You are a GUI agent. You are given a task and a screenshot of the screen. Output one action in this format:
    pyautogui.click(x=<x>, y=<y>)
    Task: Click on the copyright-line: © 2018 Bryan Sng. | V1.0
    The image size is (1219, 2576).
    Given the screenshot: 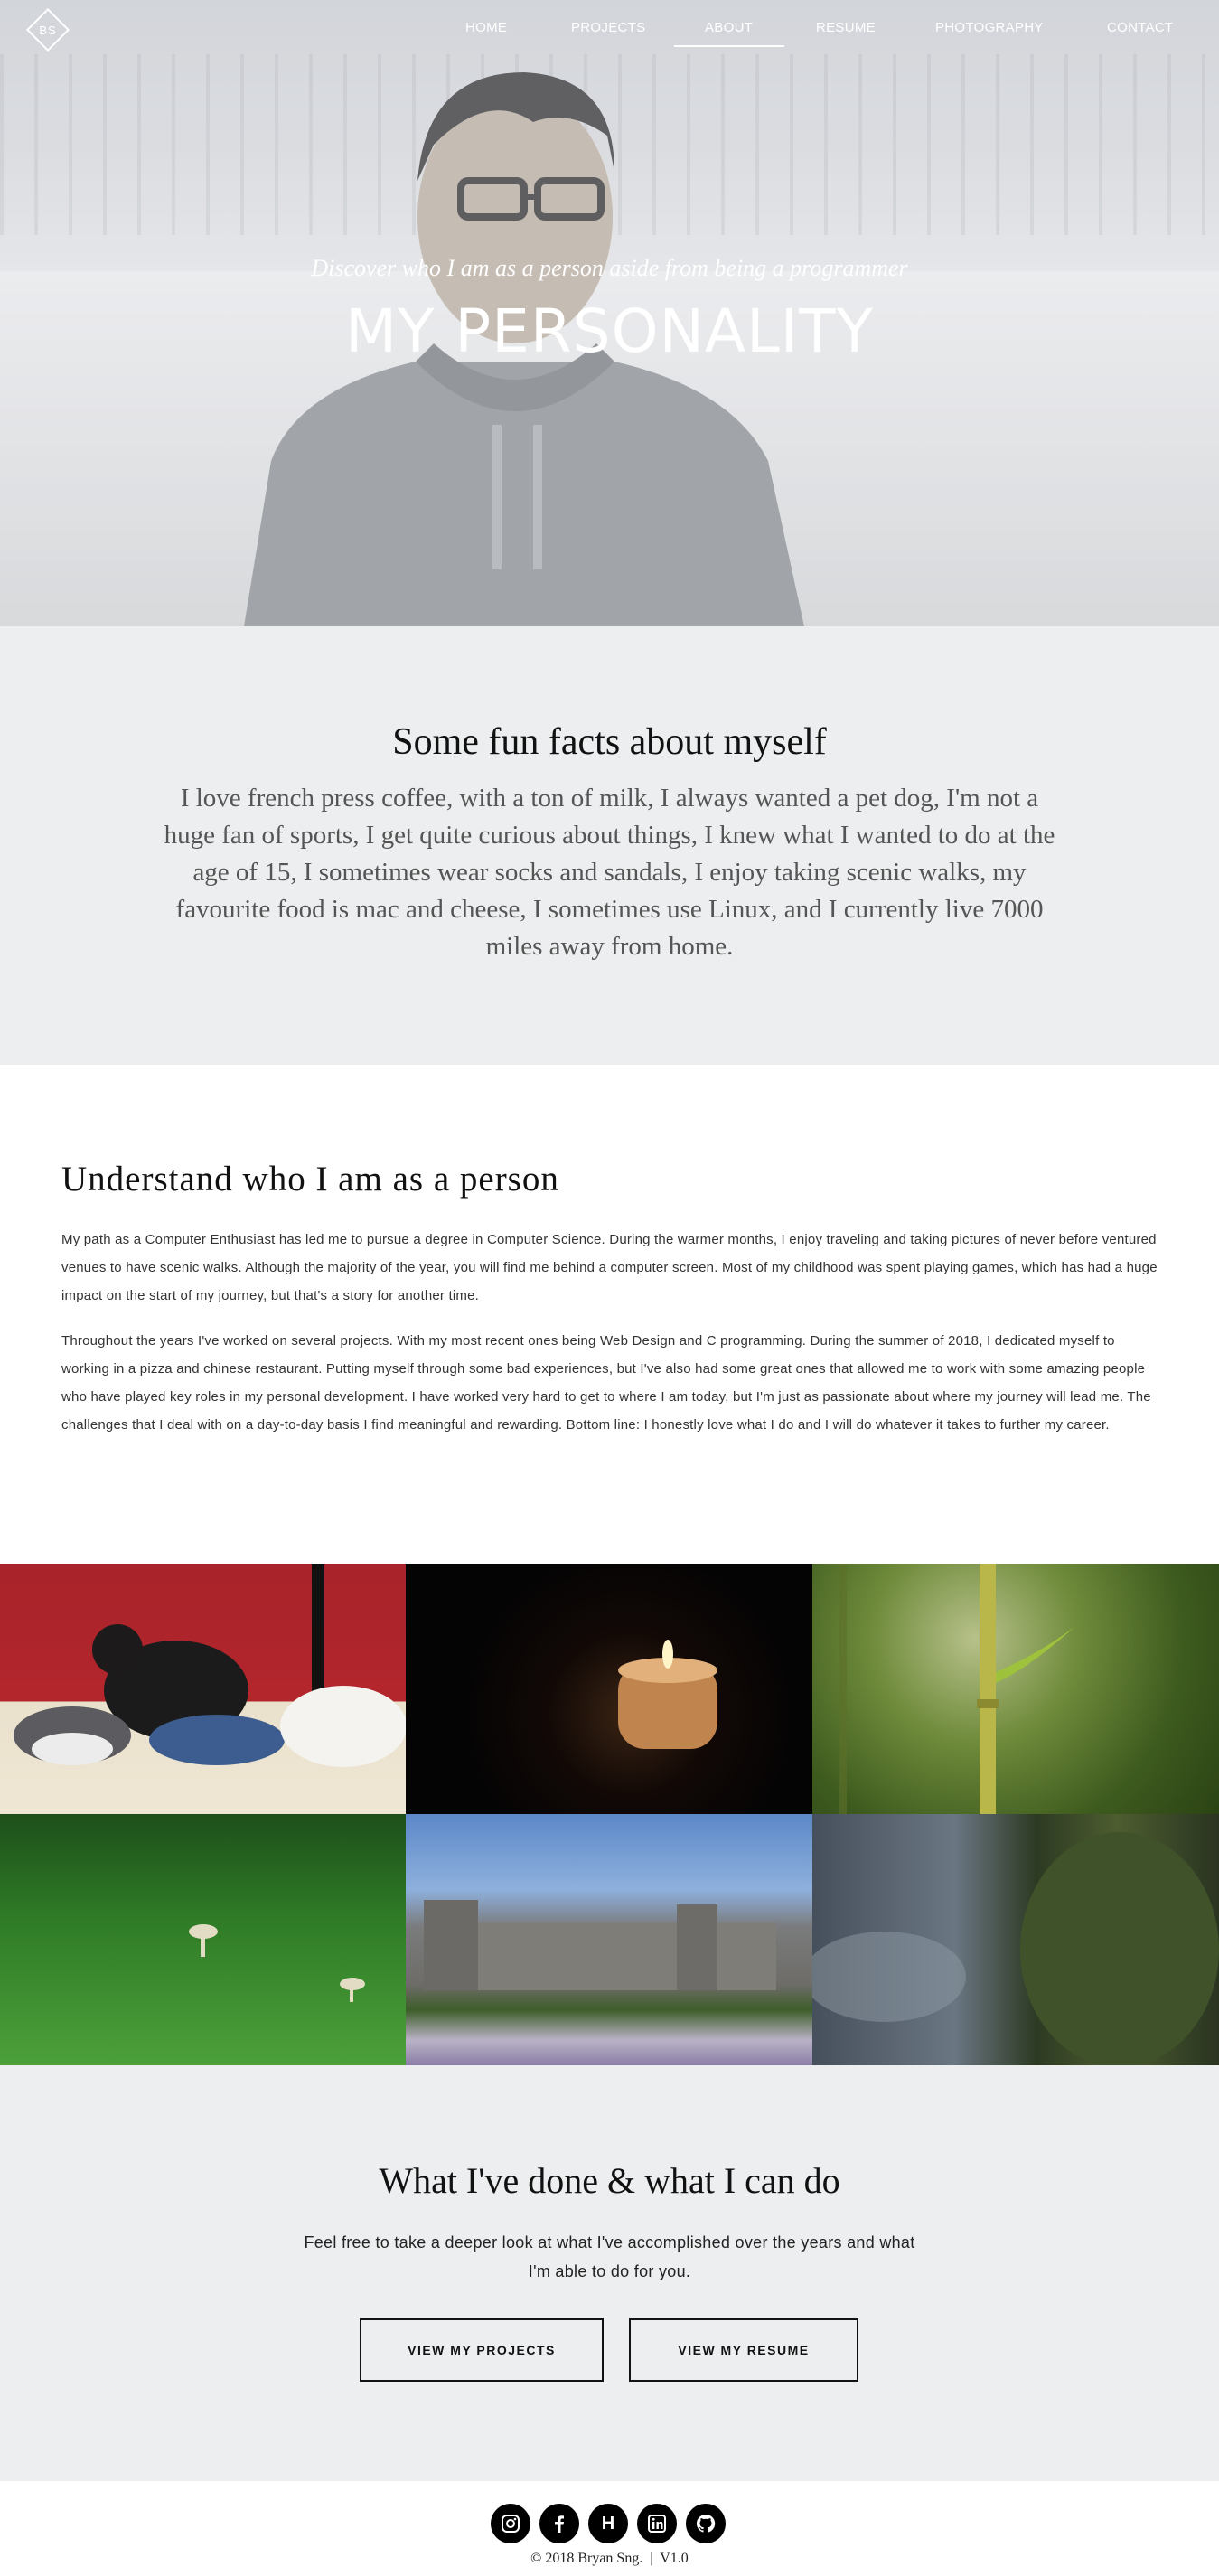 What is the action you would take?
    pyautogui.click(x=609, y=2559)
    